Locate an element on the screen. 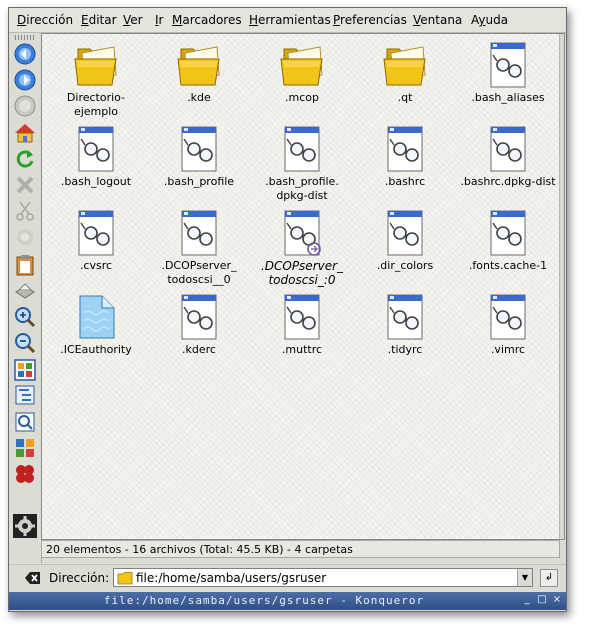  file-item: .kde is located at coordinates (199, 73).